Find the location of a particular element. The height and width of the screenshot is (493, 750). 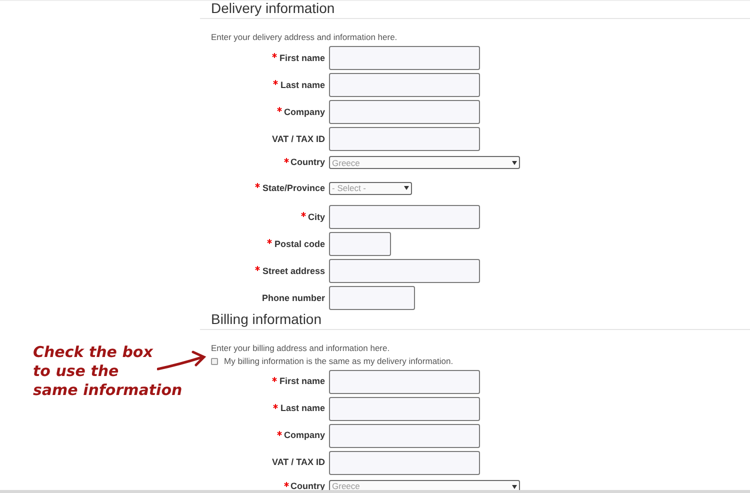

section-description: Enter your delivery address and information here. is located at coordinates (304, 37).